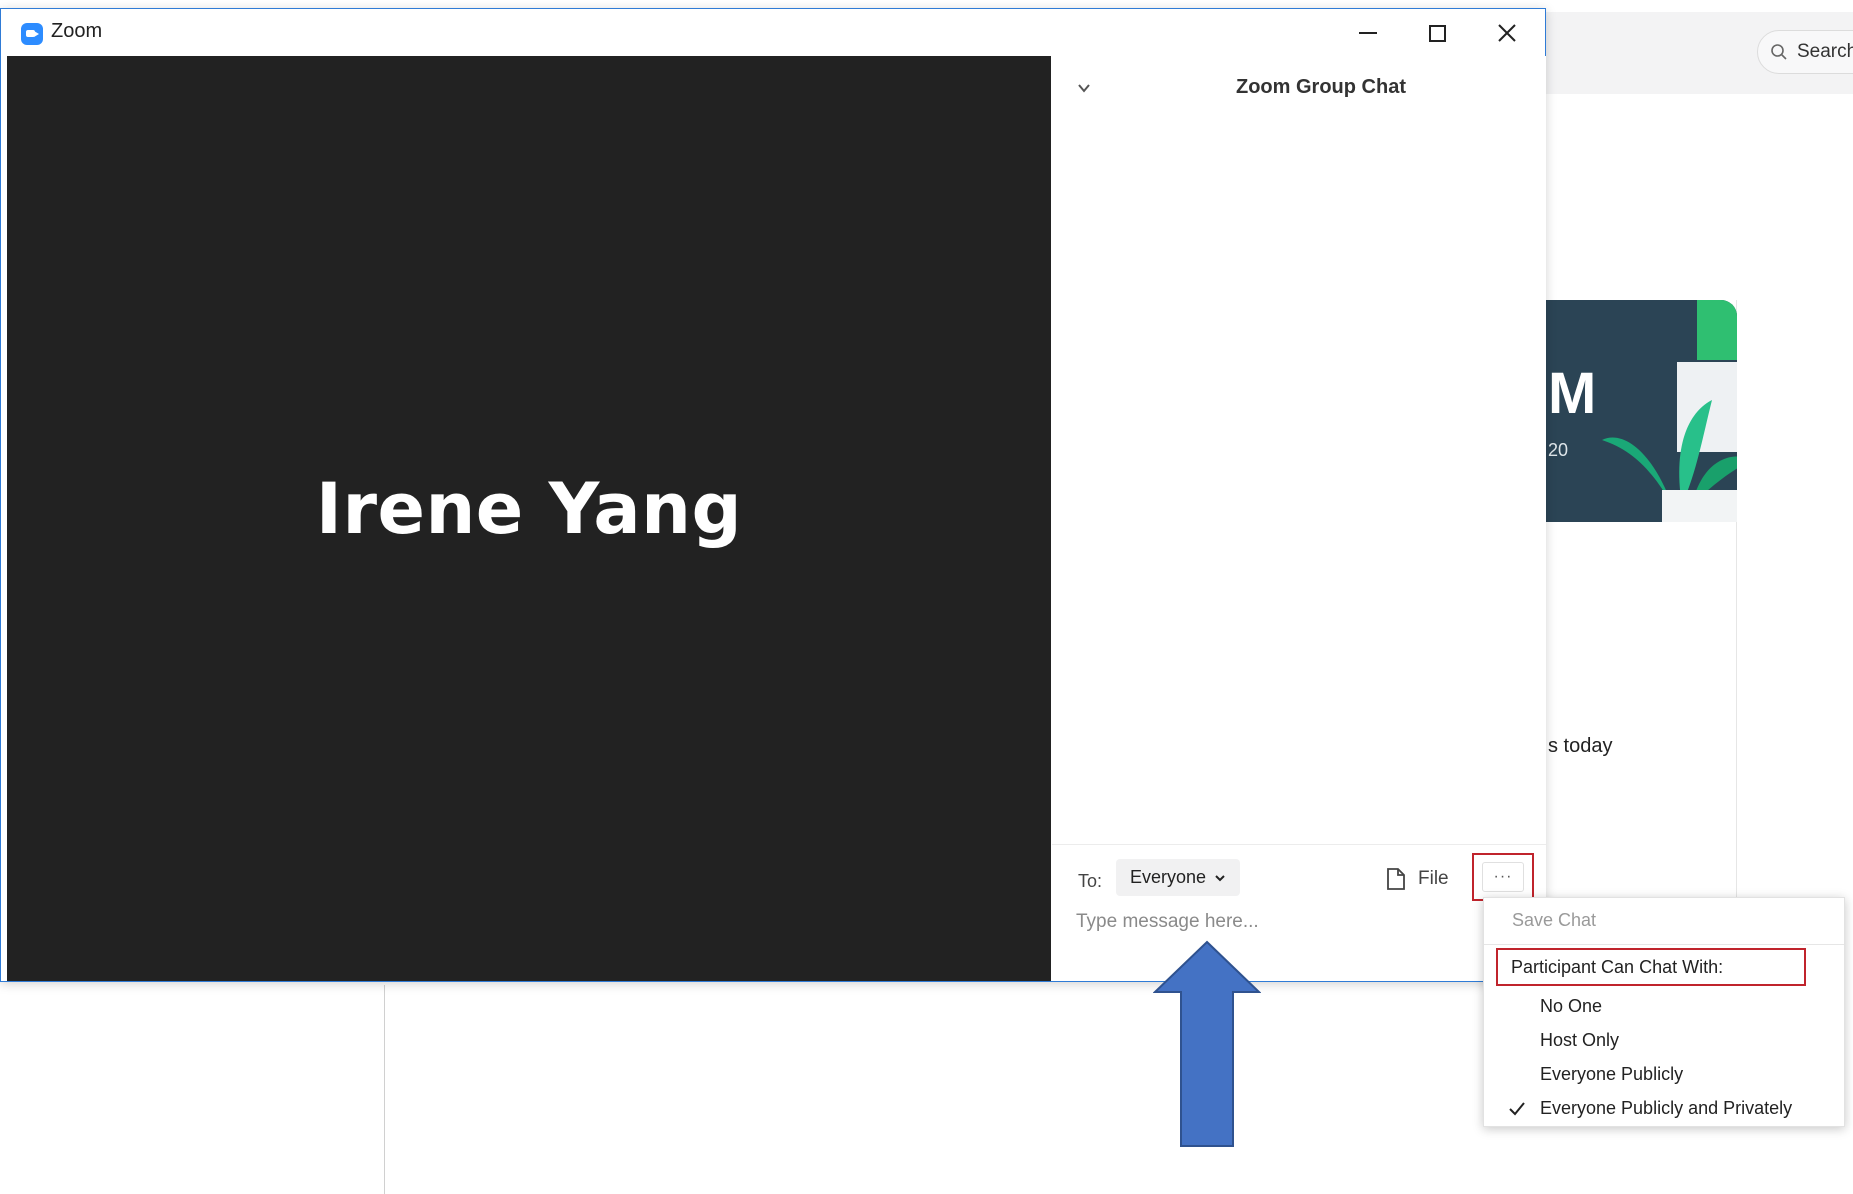 The height and width of the screenshot is (1194, 1853). I want to click on annotation-arrow, so click(1207, 1043).